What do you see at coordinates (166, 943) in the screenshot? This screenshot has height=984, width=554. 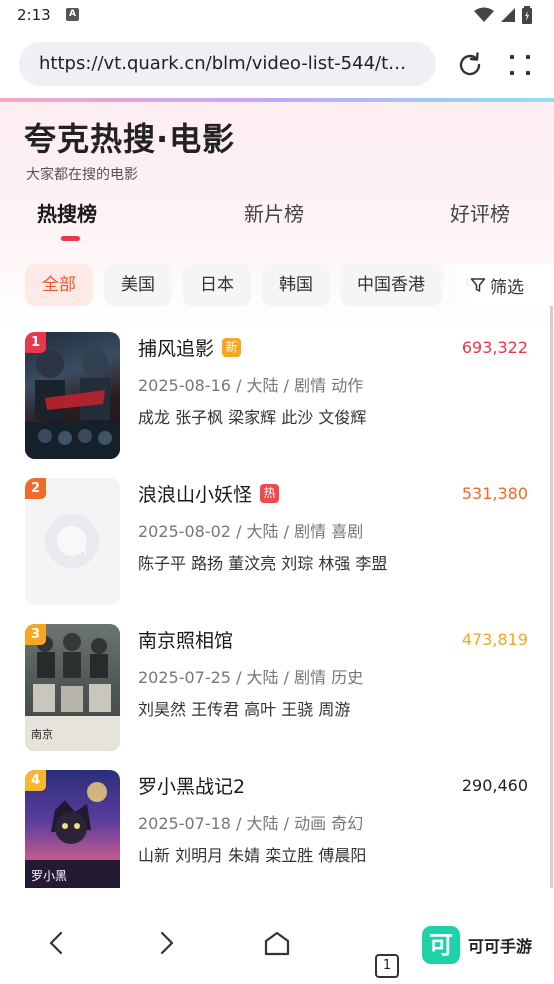 I see `forward-icon` at bounding box center [166, 943].